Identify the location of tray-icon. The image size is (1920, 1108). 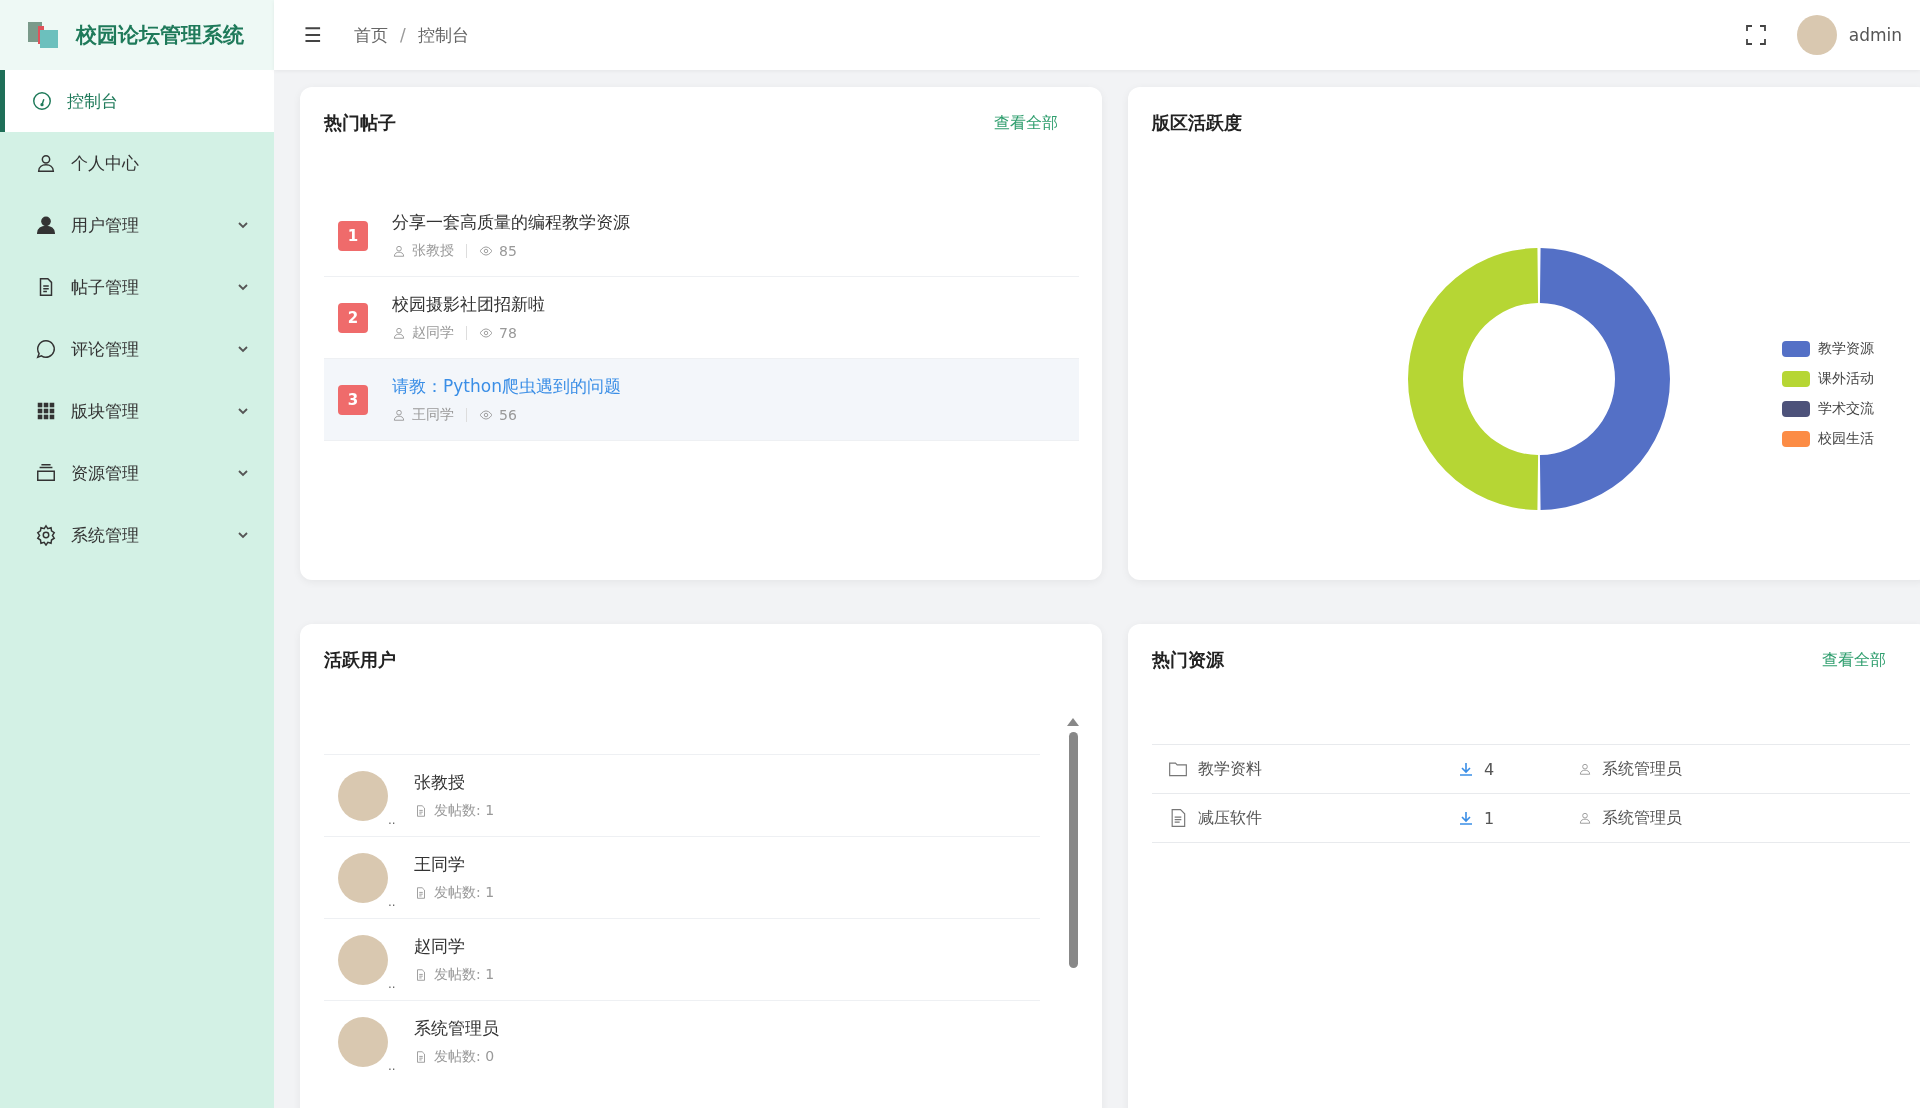
(46, 473).